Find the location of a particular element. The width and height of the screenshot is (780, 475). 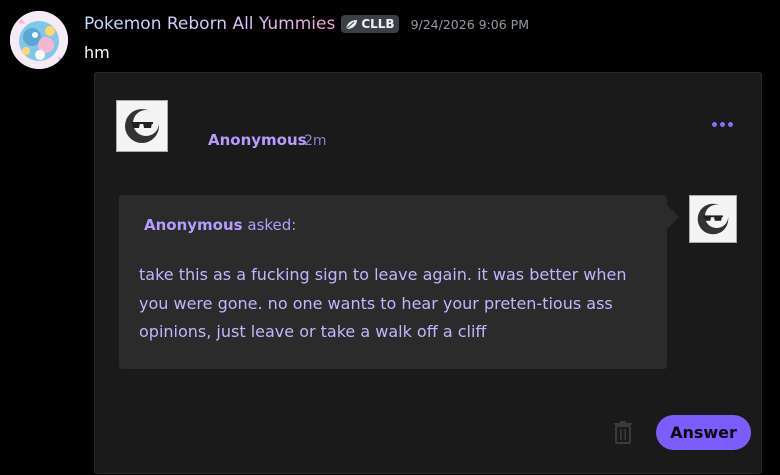

avatar is located at coordinates (39, 40).